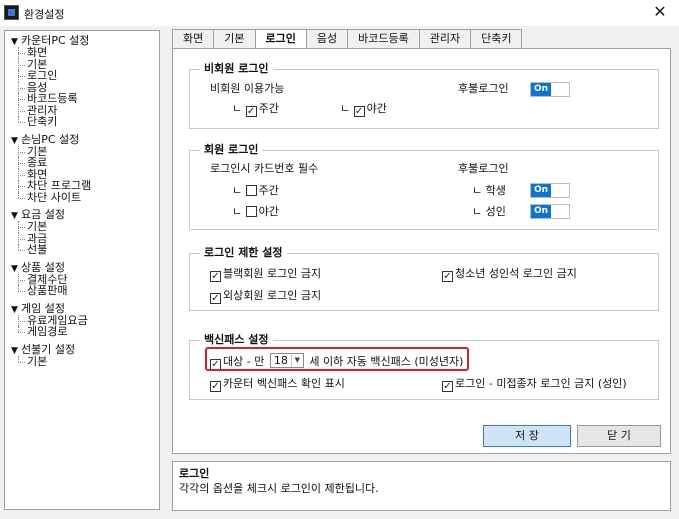  I want to click on counter-vaccine-display-checkbox: ✓ 카운터 벡신패스 확인 표시, so click(277, 384).